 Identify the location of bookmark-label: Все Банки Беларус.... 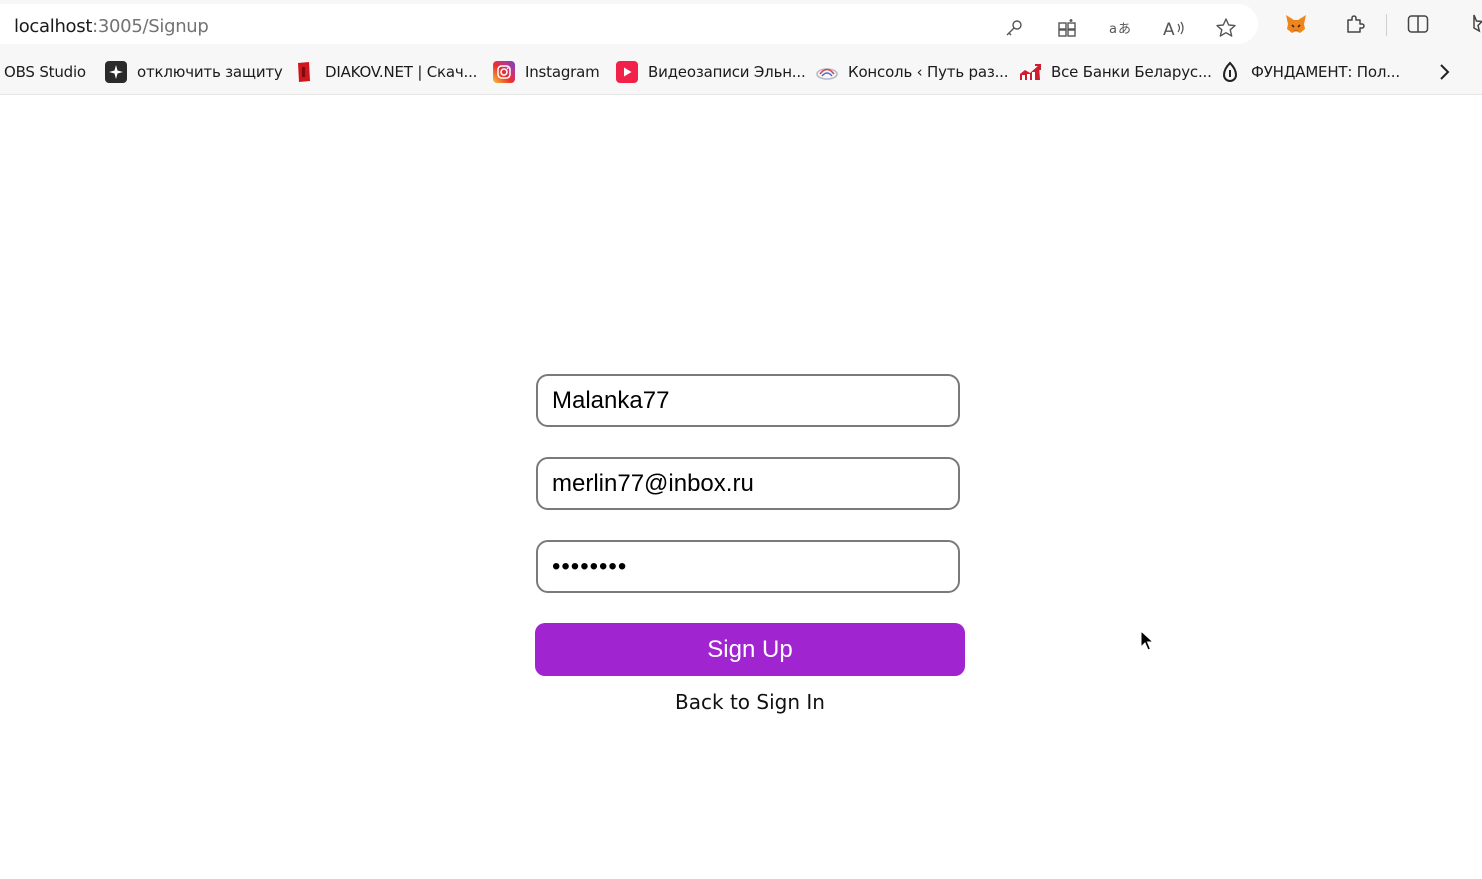
(1131, 72).